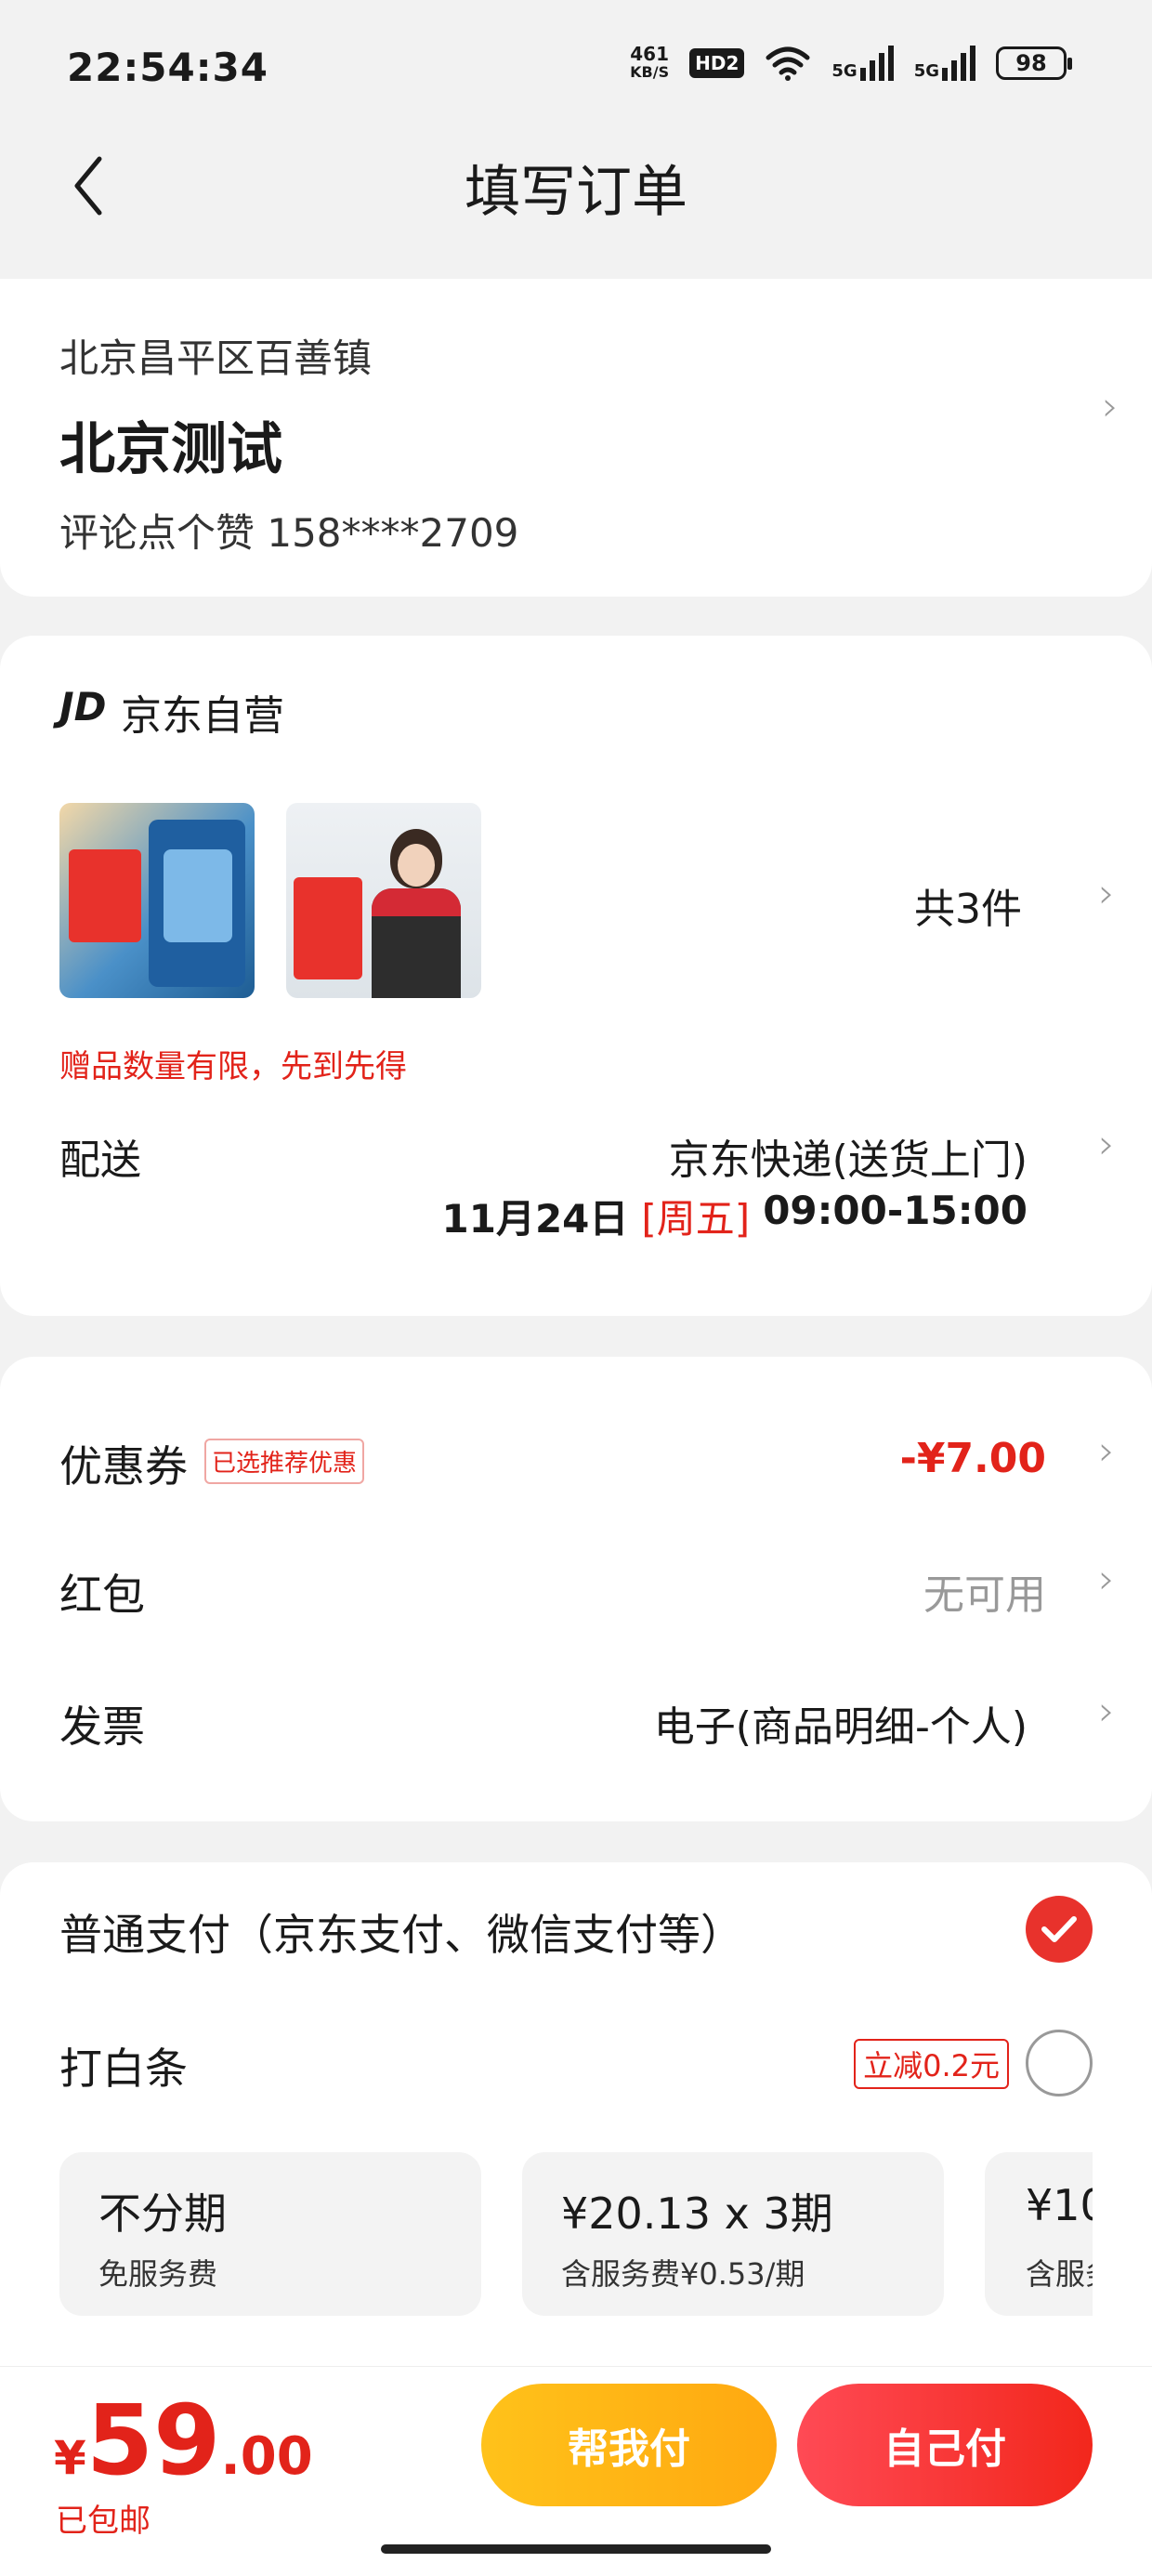 This screenshot has height=2576, width=1152. What do you see at coordinates (973, 1458) in the screenshot?
I see `coupon-value: -¥7.00` at bounding box center [973, 1458].